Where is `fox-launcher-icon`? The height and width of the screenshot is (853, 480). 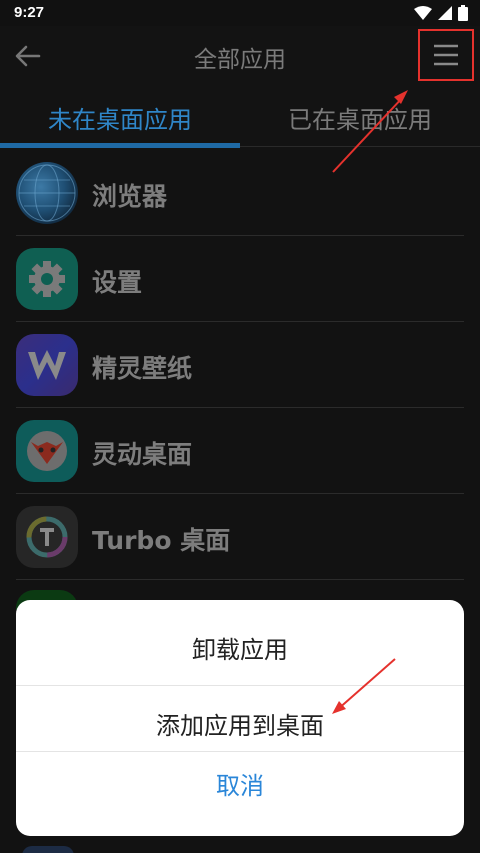 fox-launcher-icon is located at coordinates (47, 451).